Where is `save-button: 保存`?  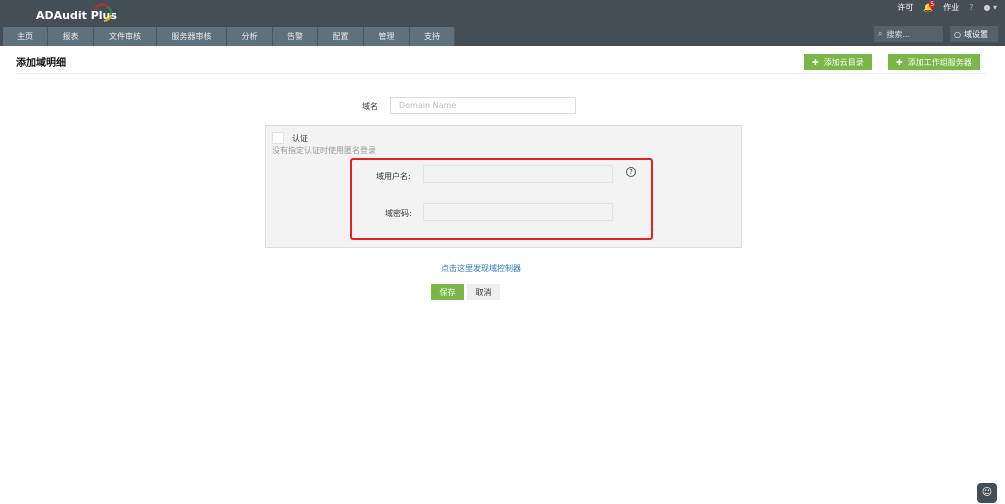
save-button: 保存 is located at coordinates (447, 292).